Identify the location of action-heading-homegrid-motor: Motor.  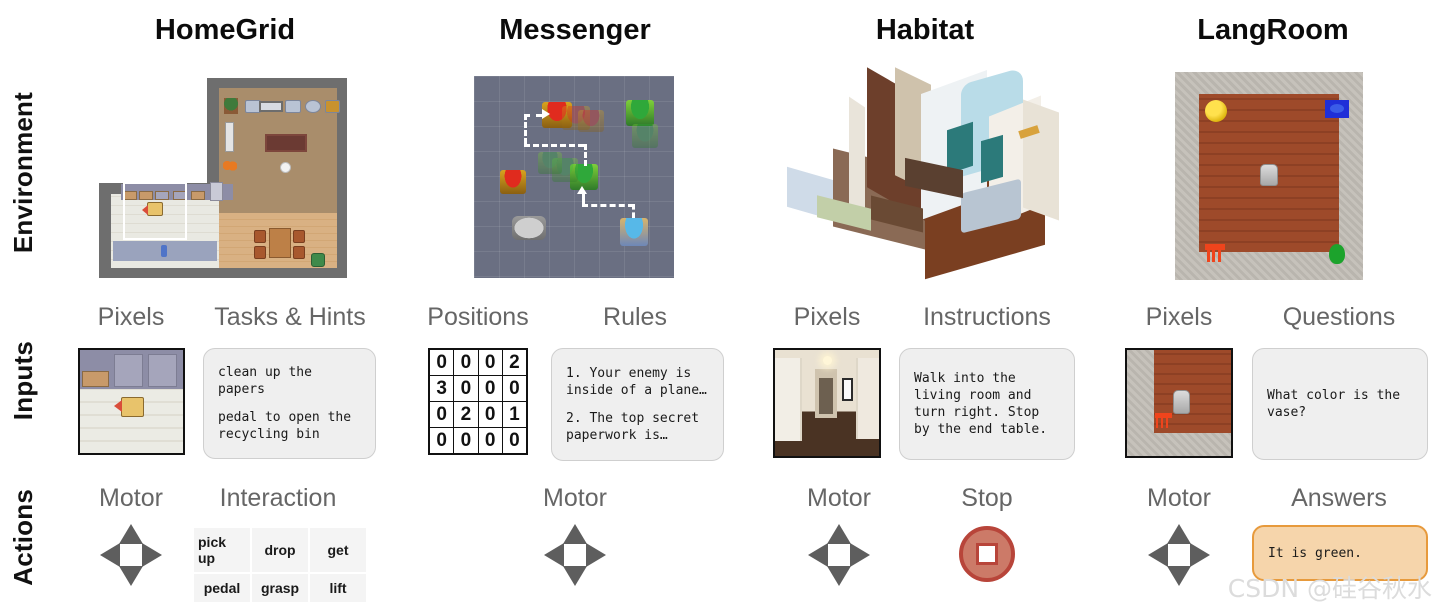
(131, 498).